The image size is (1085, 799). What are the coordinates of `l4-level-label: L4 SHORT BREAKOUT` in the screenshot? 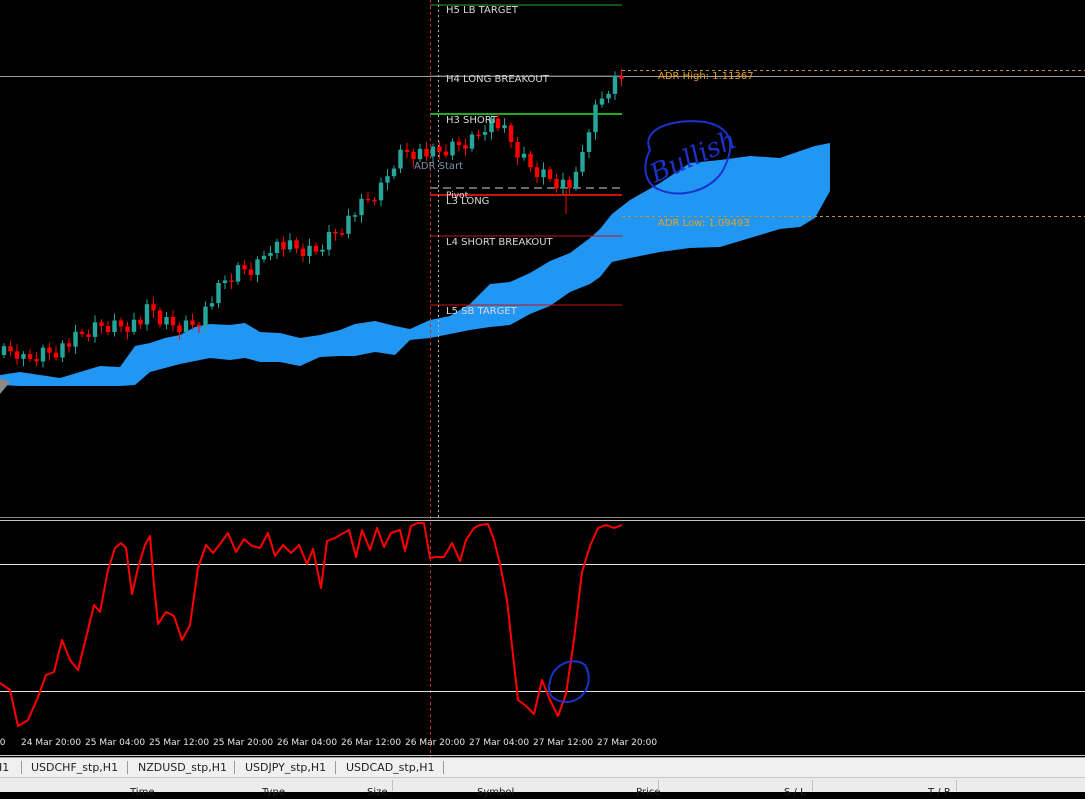 It's located at (499, 242).